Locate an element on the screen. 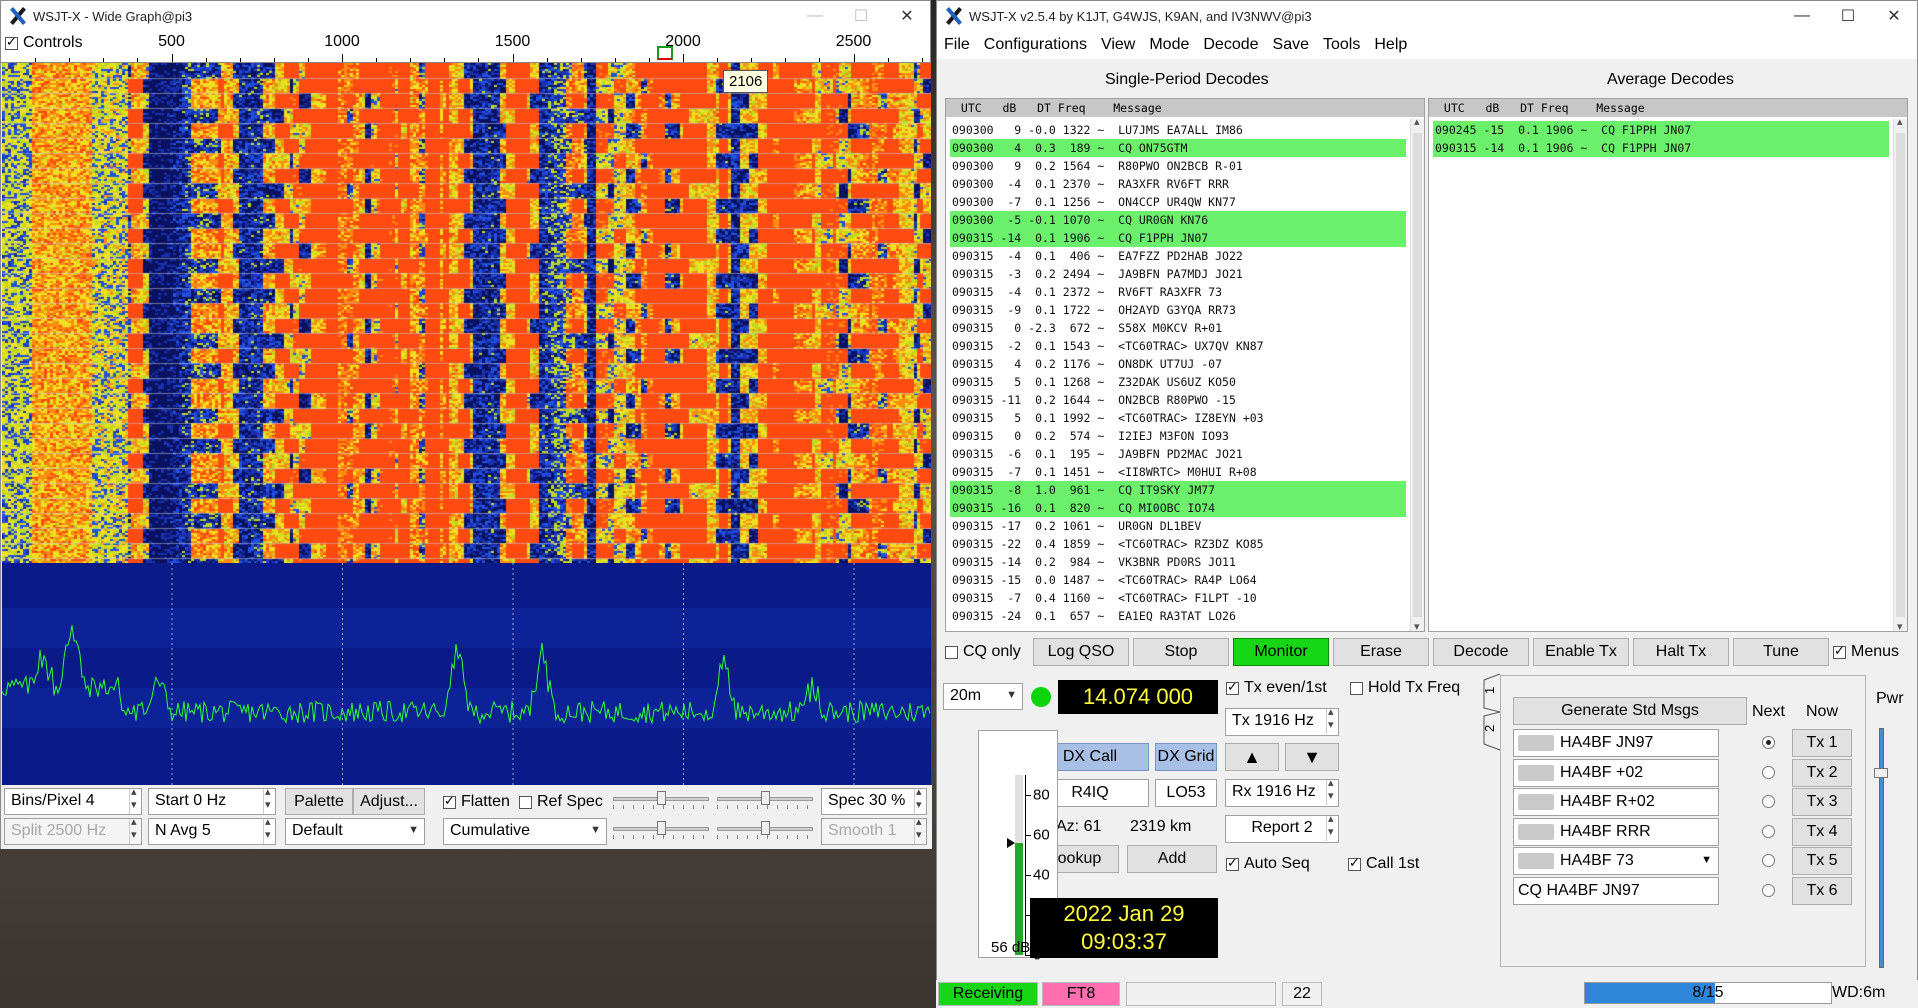 The image size is (1918, 1008). tx1-message-field: HA4BF JN97 is located at coordinates (1616, 743).